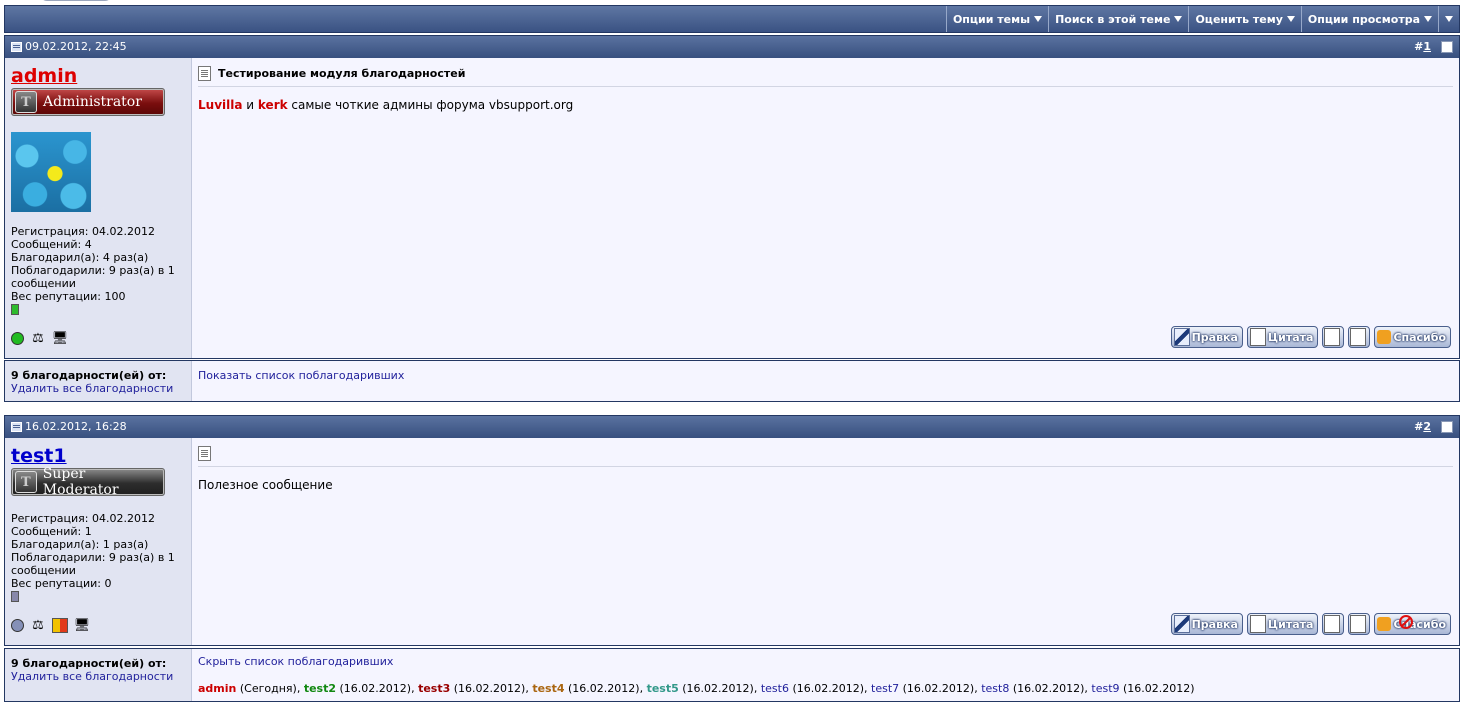 The width and height of the screenshot is (1464, 704). What do you see at coordinates (76, 46) in the screenshot?
I see `post-date: 09.02.2012, 22:45` at bounding box center [76, 46].